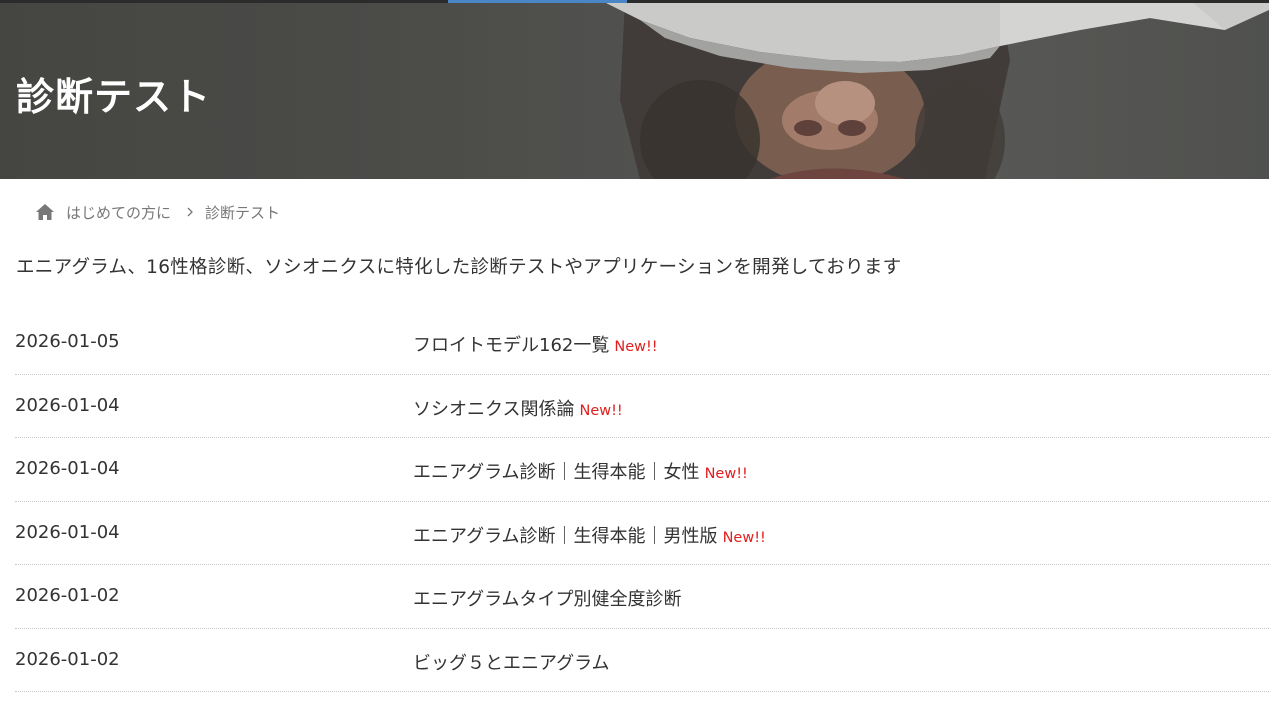 This screenshot has height=714, width=1269. What do you see at coordinates (642, 660) in the screenshot?
I see `list-item: 2026-01-02 ビッグ５とエニアグラム` at bounding box center [642, 660].